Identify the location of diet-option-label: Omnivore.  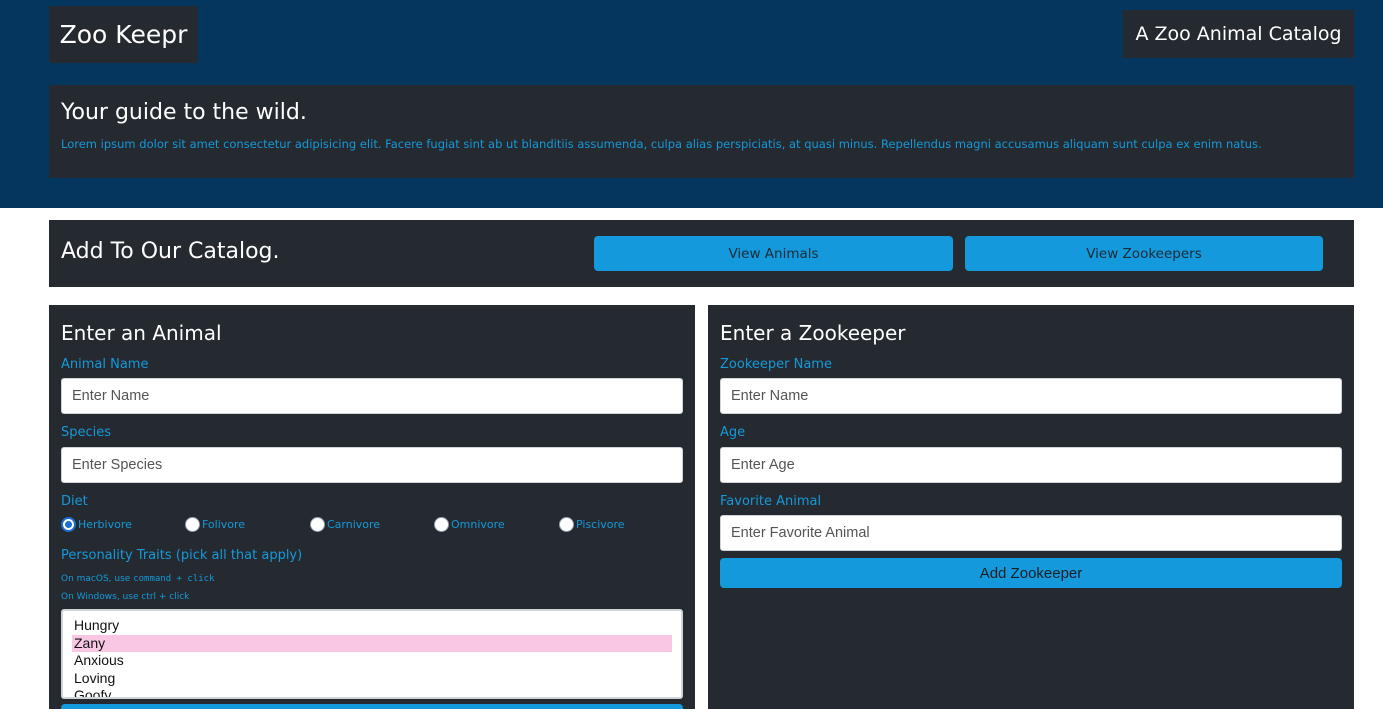
(478, 524).